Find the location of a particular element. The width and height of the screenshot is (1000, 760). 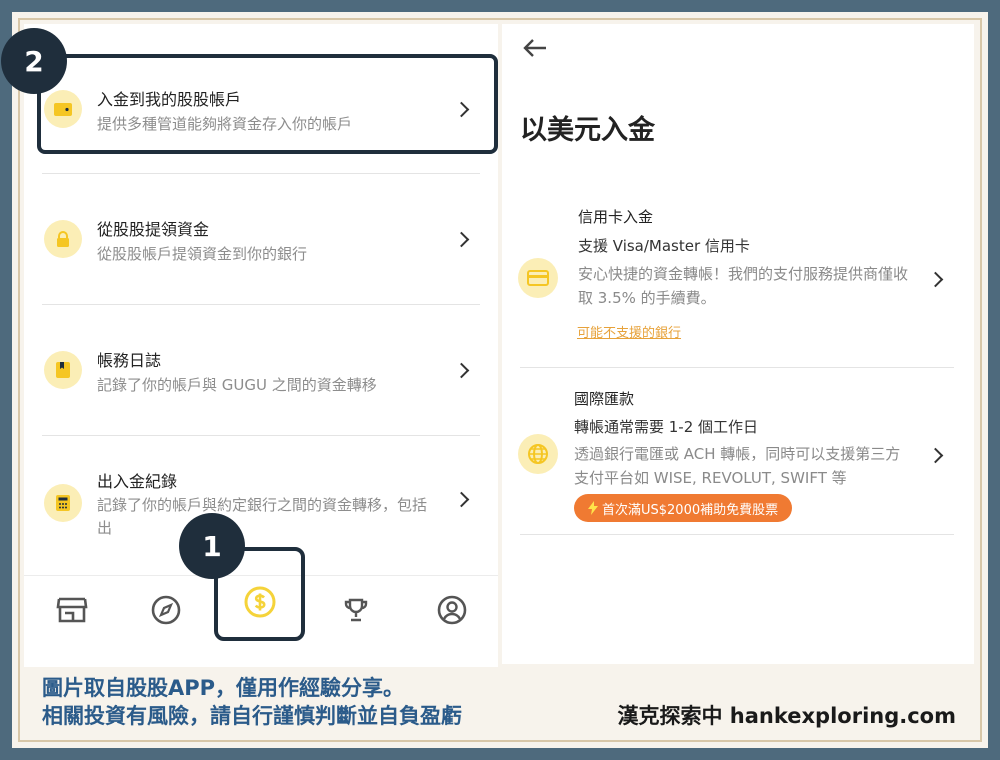

store-icon is located at coordinates (72, 610).